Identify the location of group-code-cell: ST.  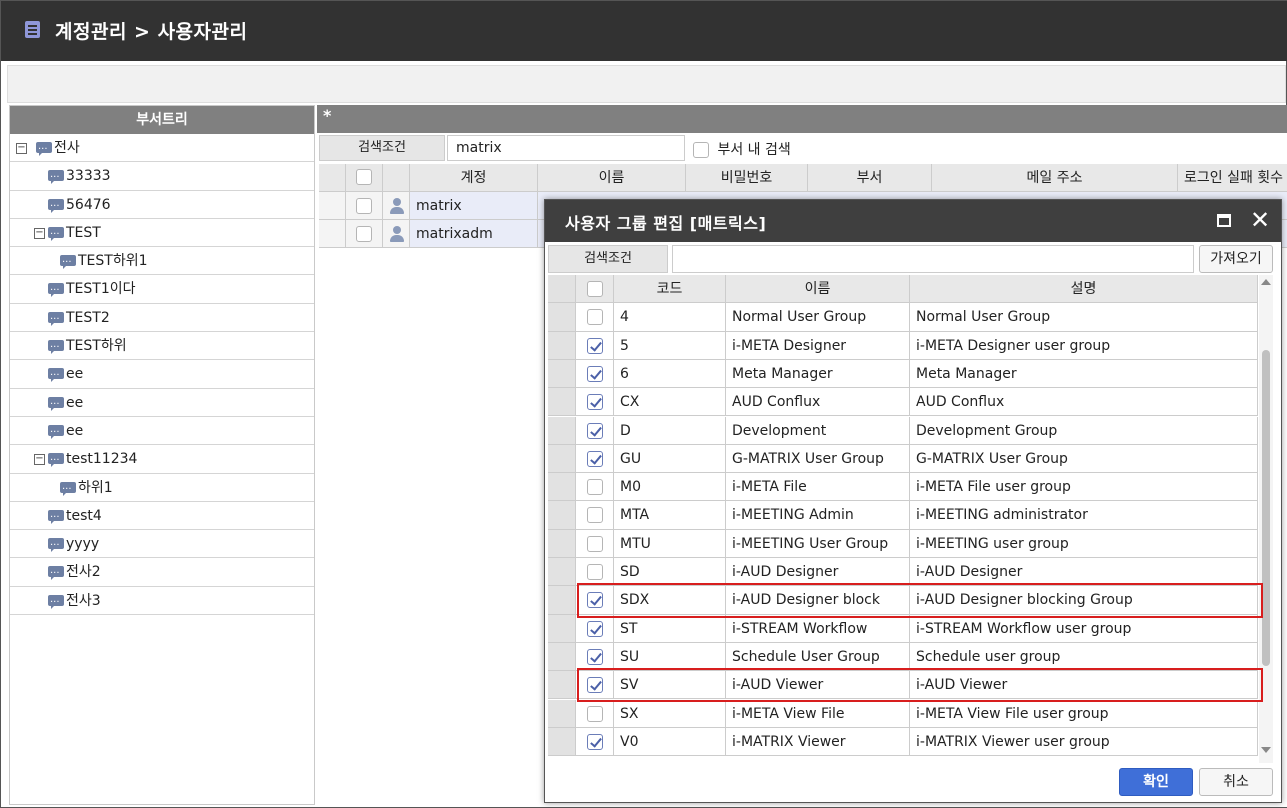
(670, 628).